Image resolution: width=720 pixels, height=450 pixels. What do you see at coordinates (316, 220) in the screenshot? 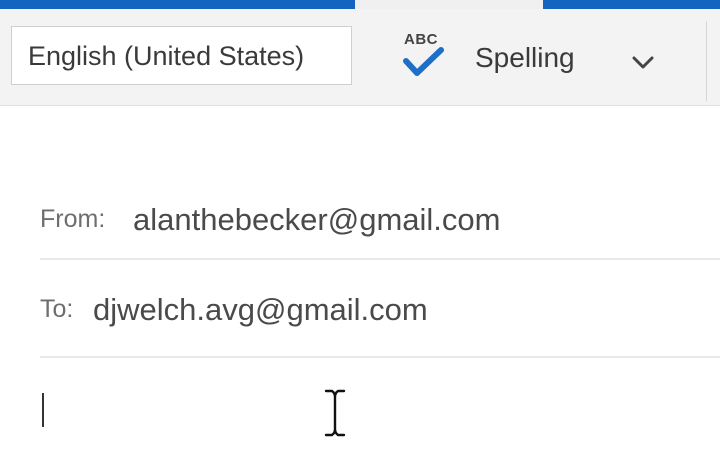
I see `from-value: alanthebecker@gmail.com` at bounding box center [316, 220].